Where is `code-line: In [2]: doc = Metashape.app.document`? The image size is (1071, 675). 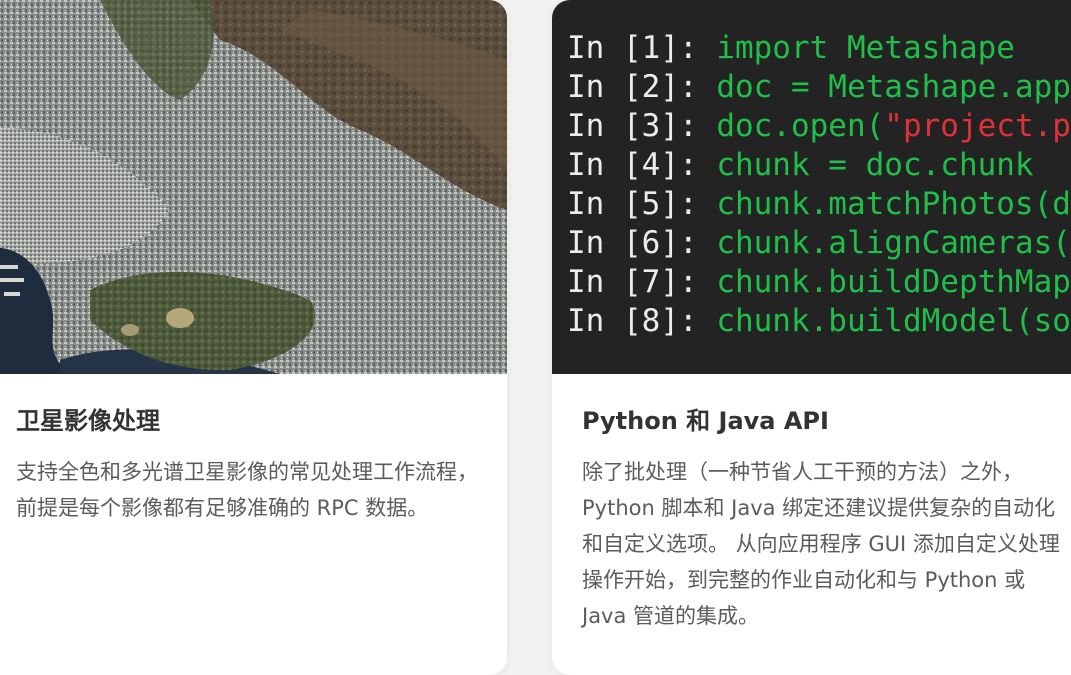 code-line: In [2]: doc = Metashape.app.document is located at coordinates (819, 87).